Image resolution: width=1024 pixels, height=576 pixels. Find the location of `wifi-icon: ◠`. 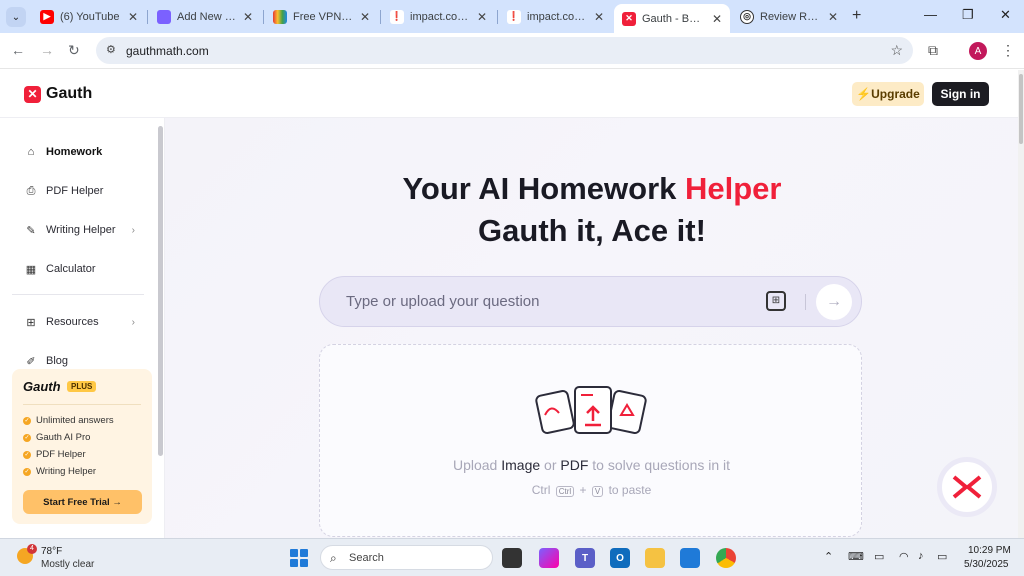

wifi-icon: ◠ is located at coordinates (904, 556).